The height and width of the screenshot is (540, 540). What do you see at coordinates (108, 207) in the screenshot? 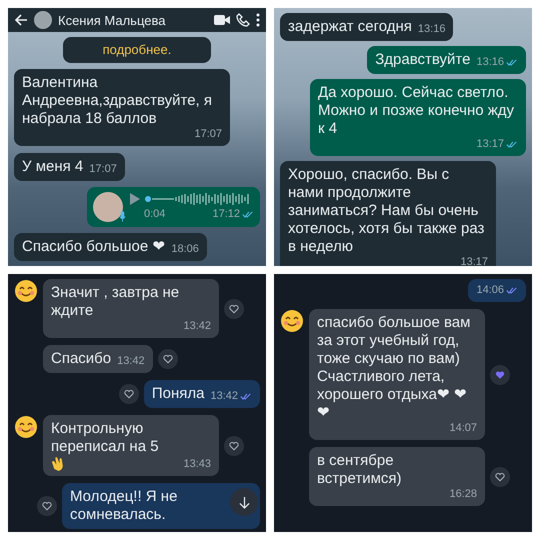
I see `sender-avatar` at bounding box center [108, 207].